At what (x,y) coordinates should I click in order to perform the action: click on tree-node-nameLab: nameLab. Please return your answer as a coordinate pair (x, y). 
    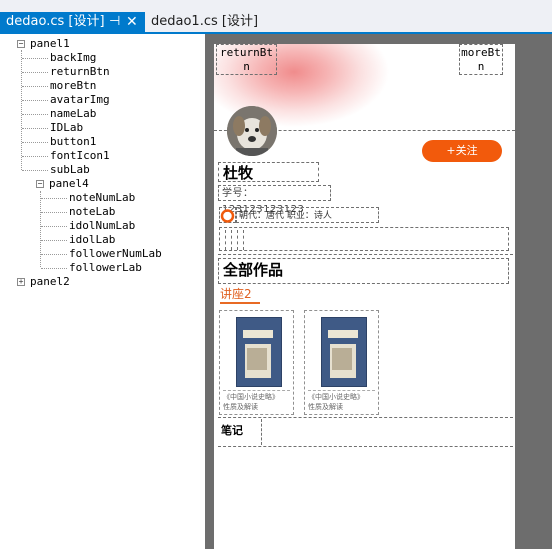
    Looking at the image, I should click on (73, 114).